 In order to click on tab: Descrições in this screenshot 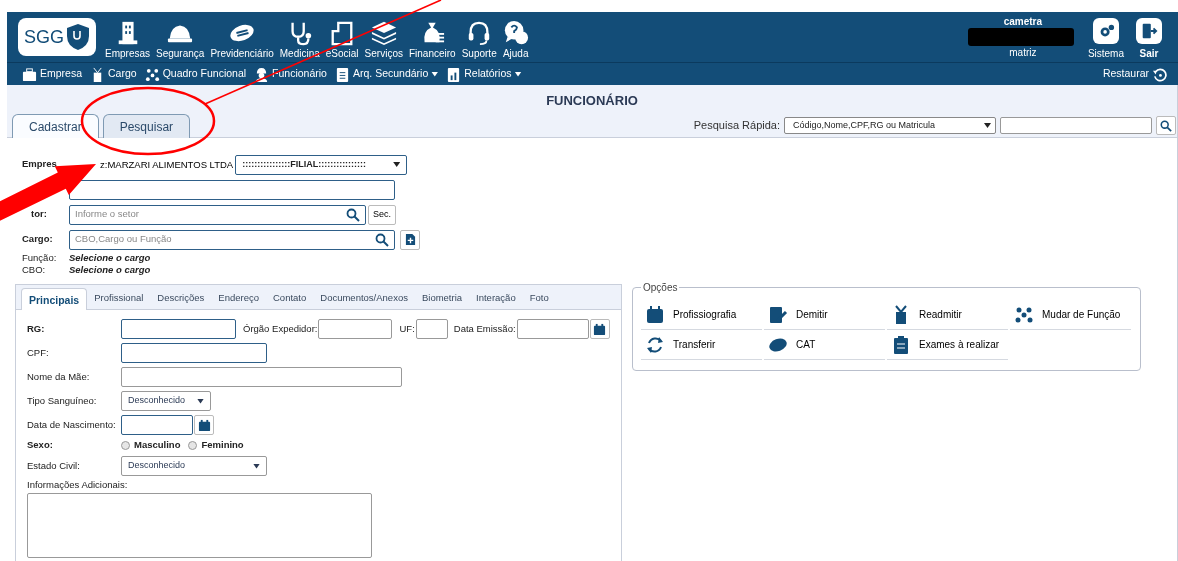, I will do `click(181, 298)`.